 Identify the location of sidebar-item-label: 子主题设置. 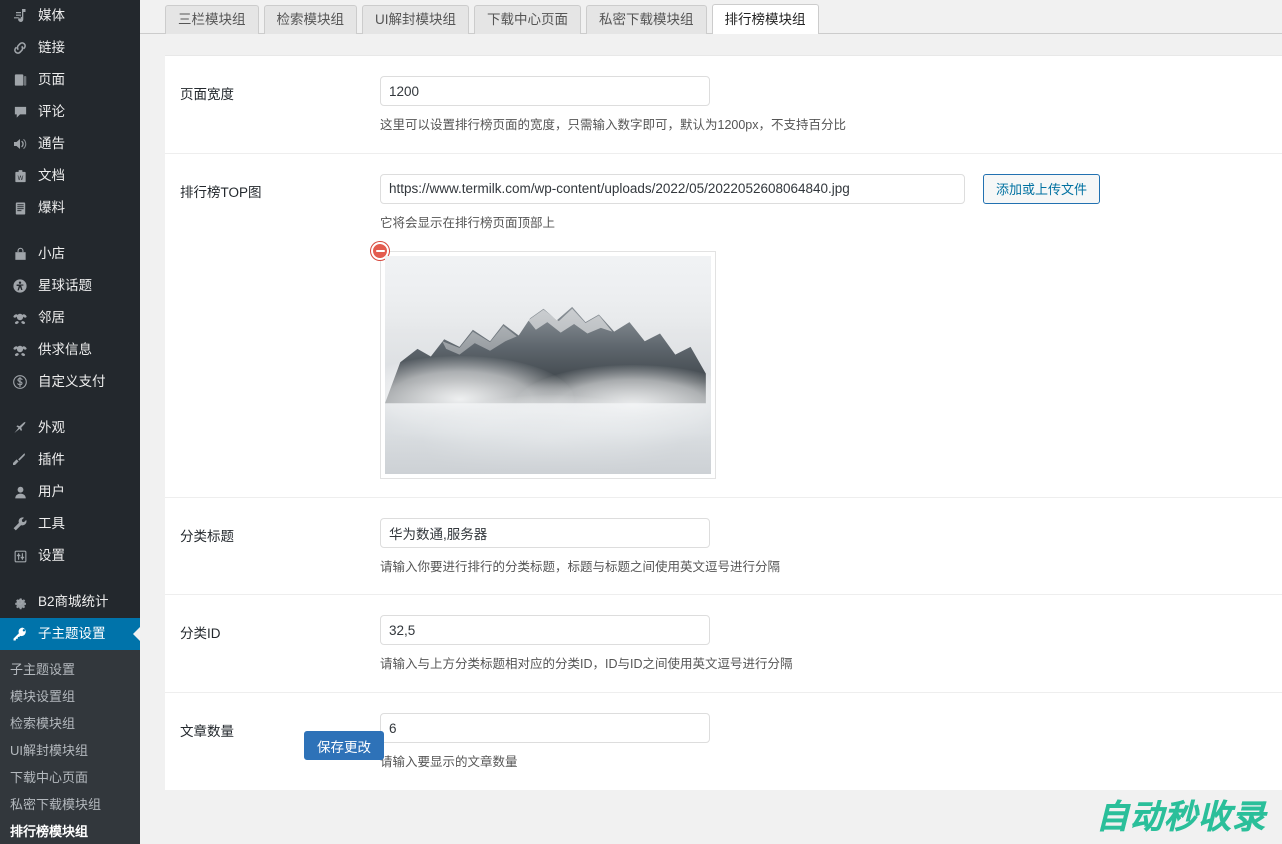
(72, 634).